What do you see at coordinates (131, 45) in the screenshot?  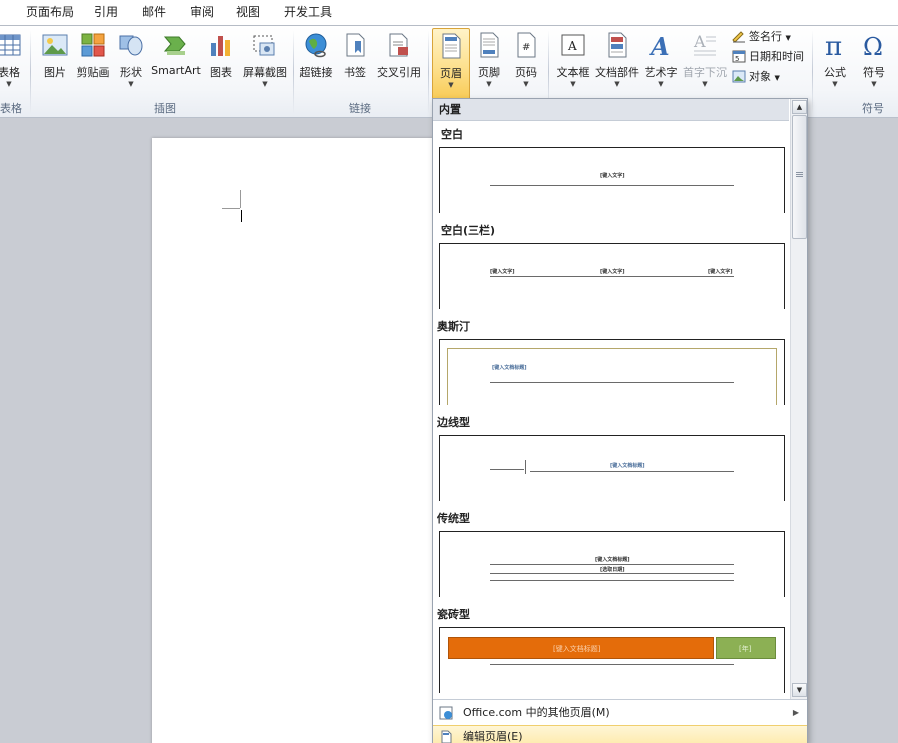 I see `shapes-icon` at bounding box center [131, 45].